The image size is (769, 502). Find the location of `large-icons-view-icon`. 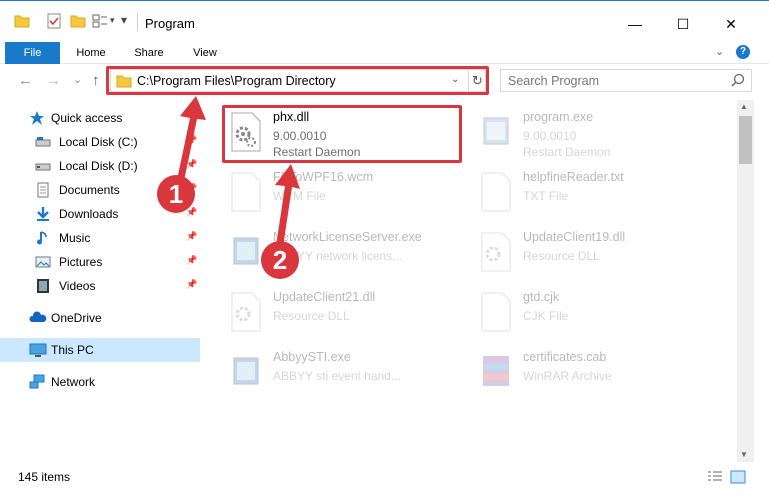

large-icons-view-icon is located at coordinates (738, 477).